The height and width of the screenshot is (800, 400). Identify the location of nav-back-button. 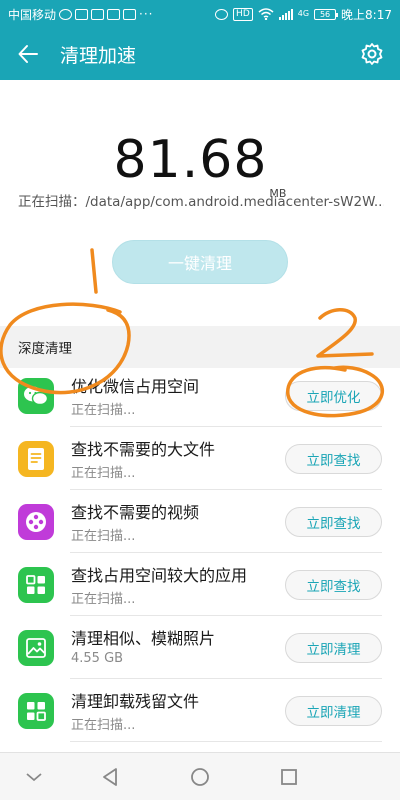
(110, 776).